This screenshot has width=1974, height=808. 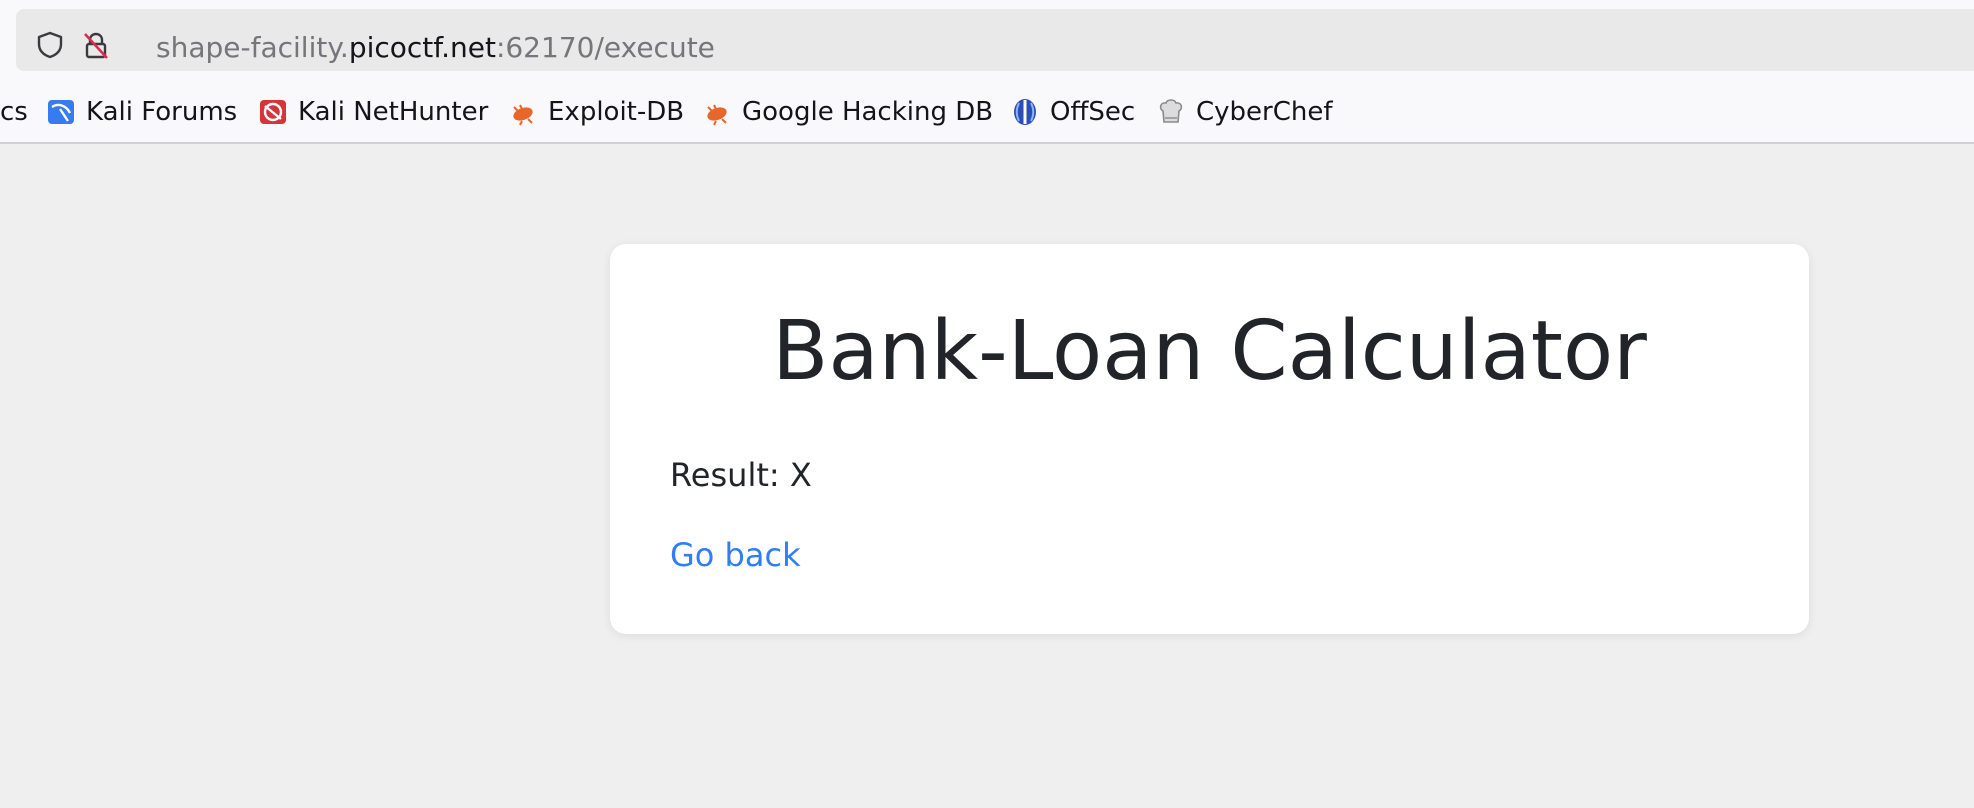 I want to click on browser-toolbar: shape-facility.picoctf.net:62170/execute, so click(x=987, y=40).